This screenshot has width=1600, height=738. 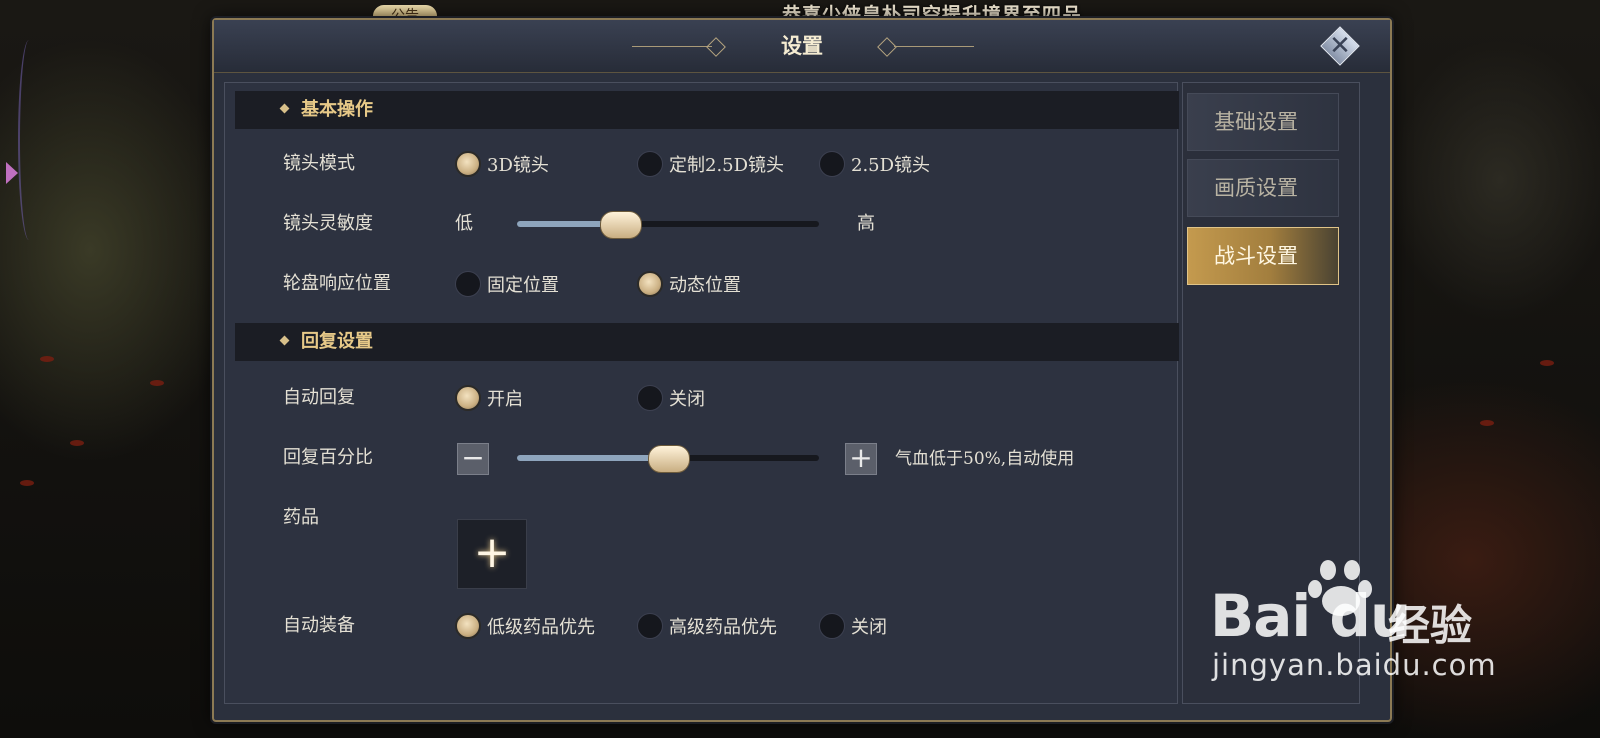 I want to click on paw-icon, so click(x=1341, y=588).